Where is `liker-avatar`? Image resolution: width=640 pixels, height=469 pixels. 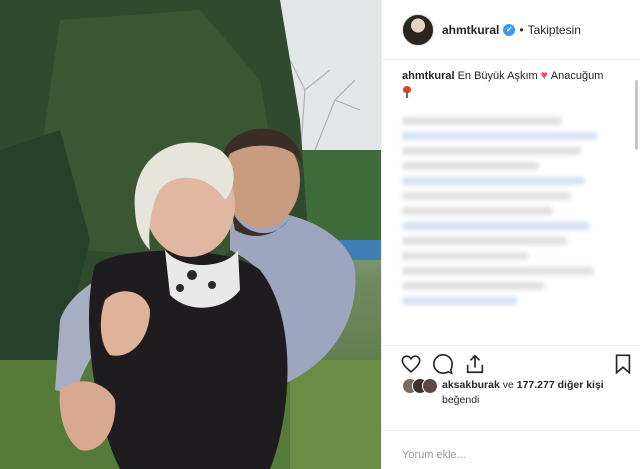
liker-avatar is located at coordinates (430, 386).